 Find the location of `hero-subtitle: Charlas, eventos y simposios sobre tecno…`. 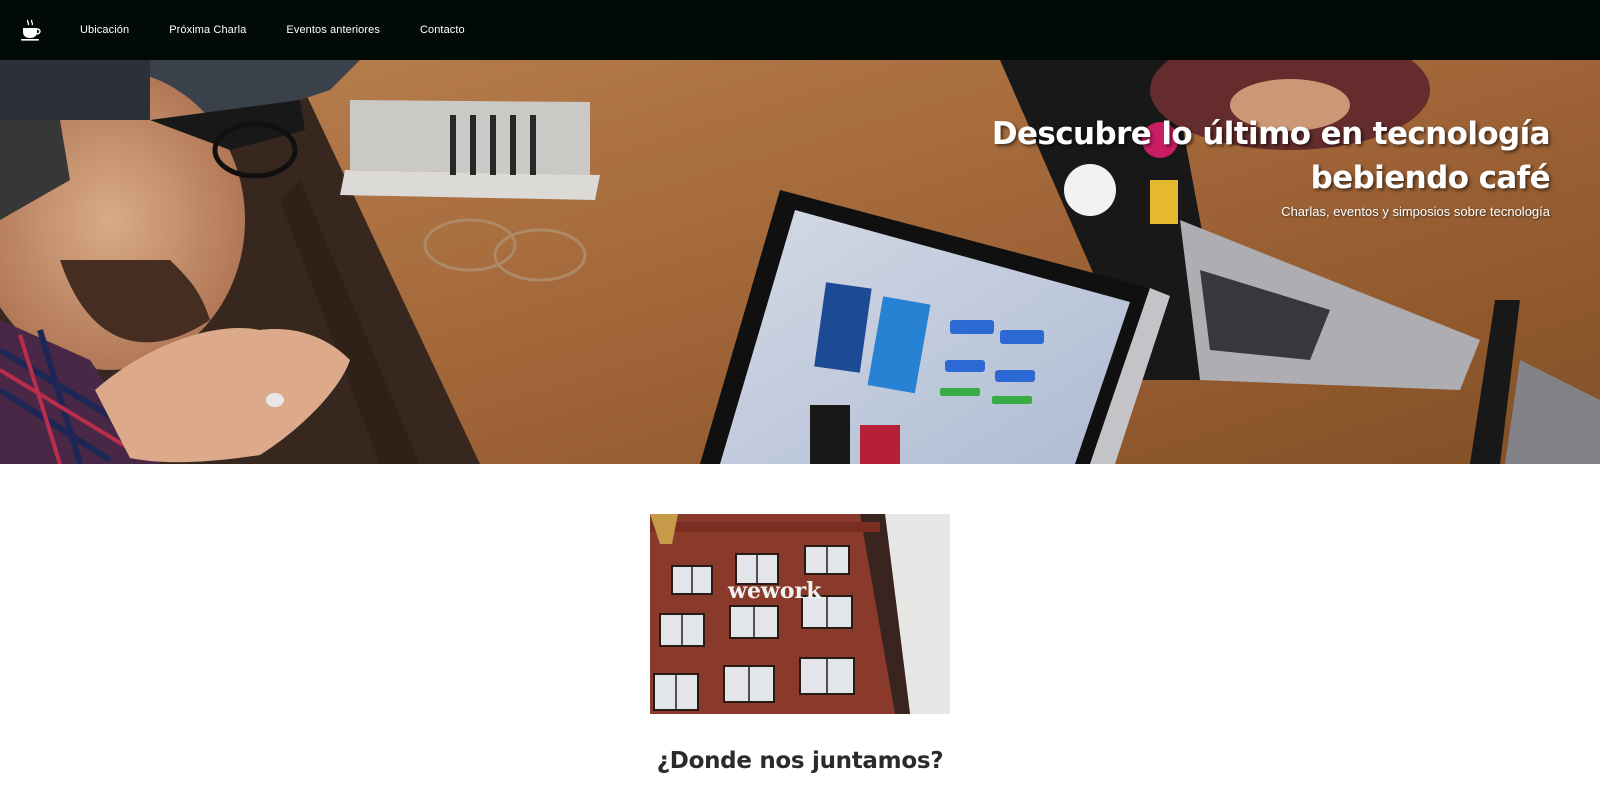

hero-subtitle: Charlas, eventos y simposios sobre tecno… is located at coordinates (1415, 211).